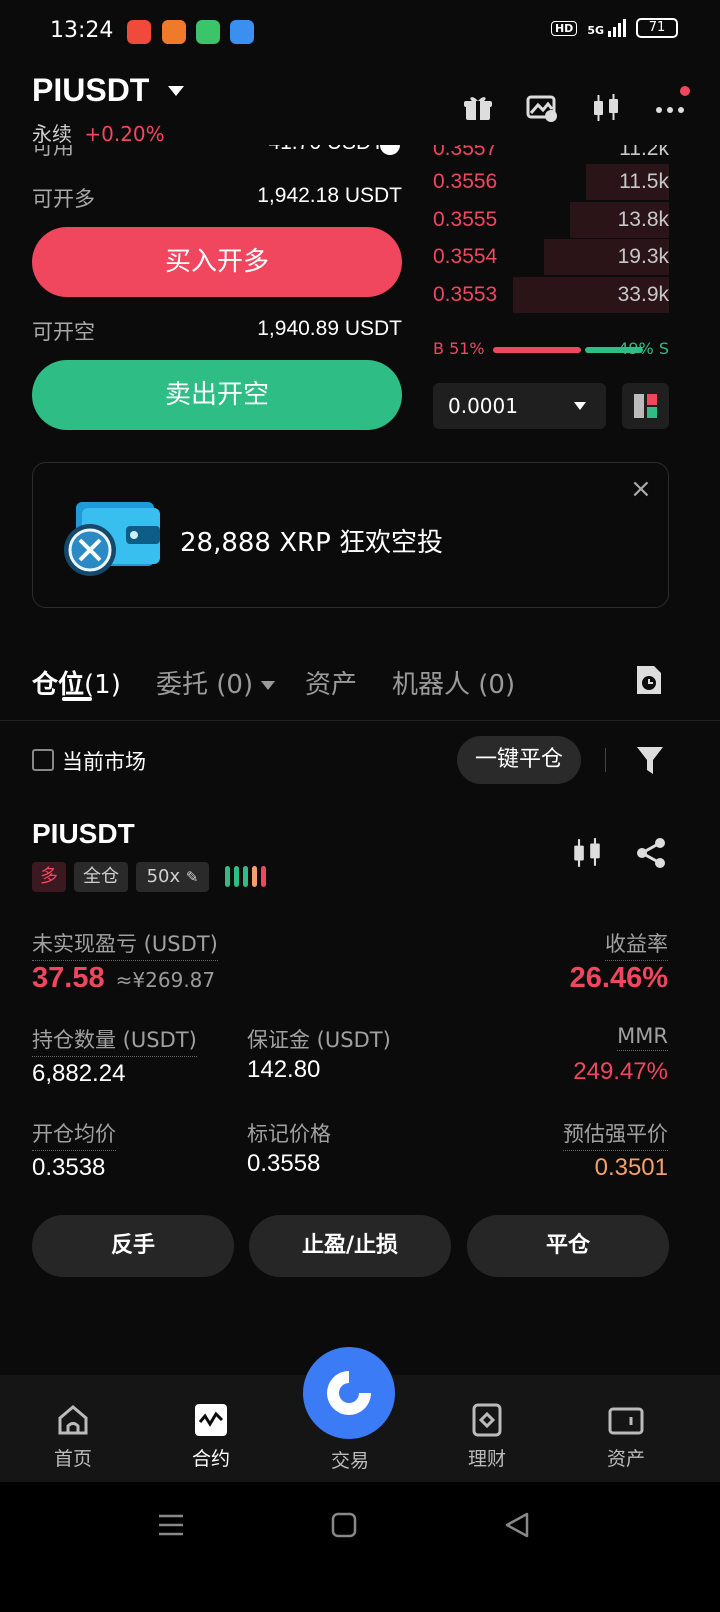  I want to click on buy-sell-ratio: B 51% 49% S, so click(551, 350).